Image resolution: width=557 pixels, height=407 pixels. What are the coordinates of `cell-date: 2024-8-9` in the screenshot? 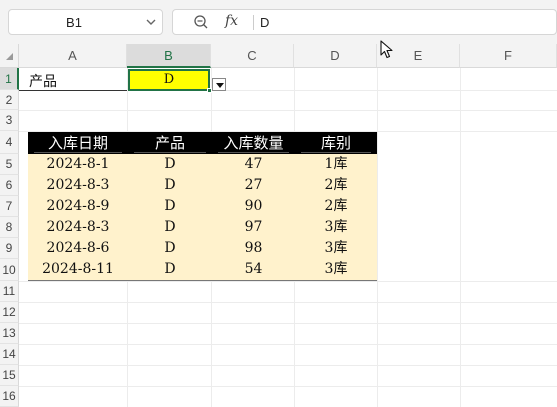 It's located at (78, 206).